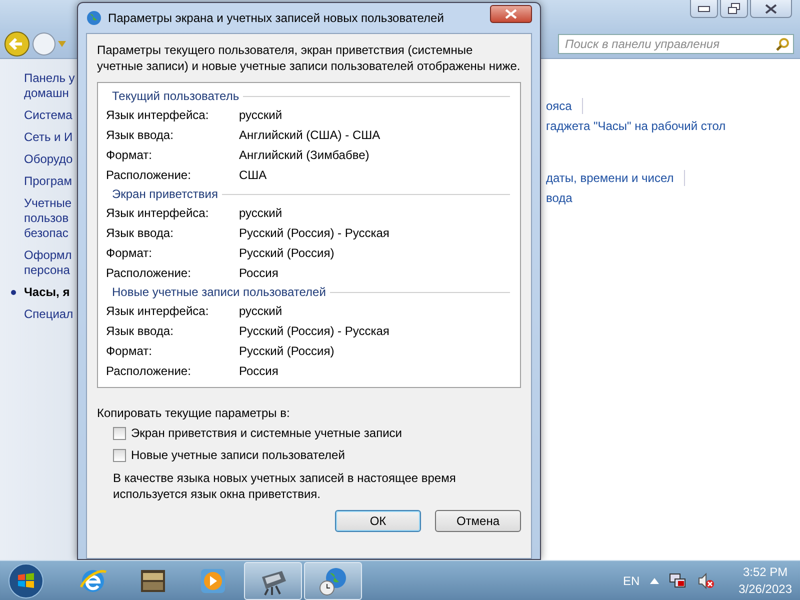 The height and width of the screenshot is (600, 800). I want to click on sidebar-link: Оборудо, so click(48, 159).